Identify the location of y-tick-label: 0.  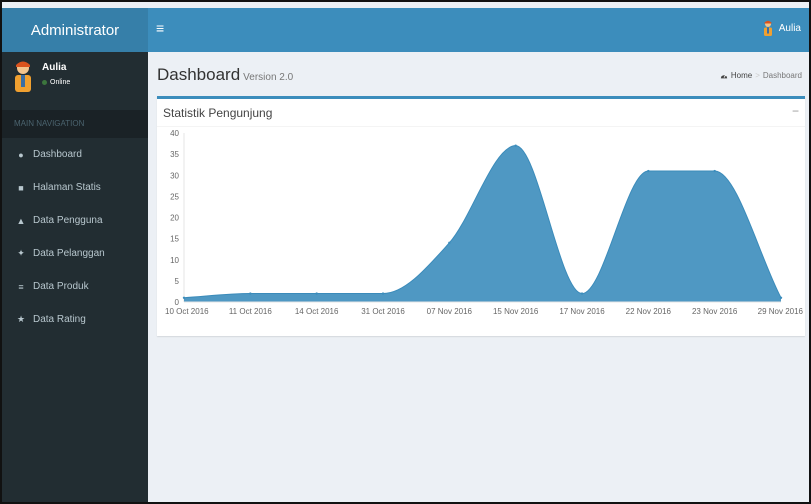
(177, 302).